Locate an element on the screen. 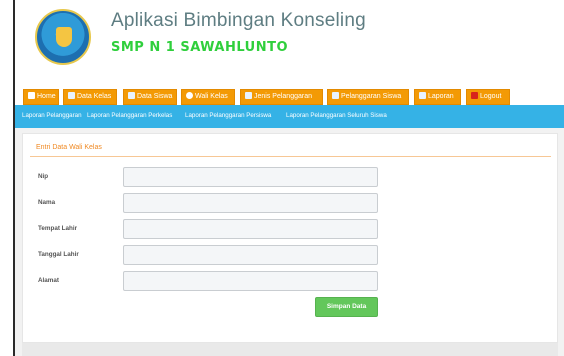  alamat-field is located at coordinates (250, 281).